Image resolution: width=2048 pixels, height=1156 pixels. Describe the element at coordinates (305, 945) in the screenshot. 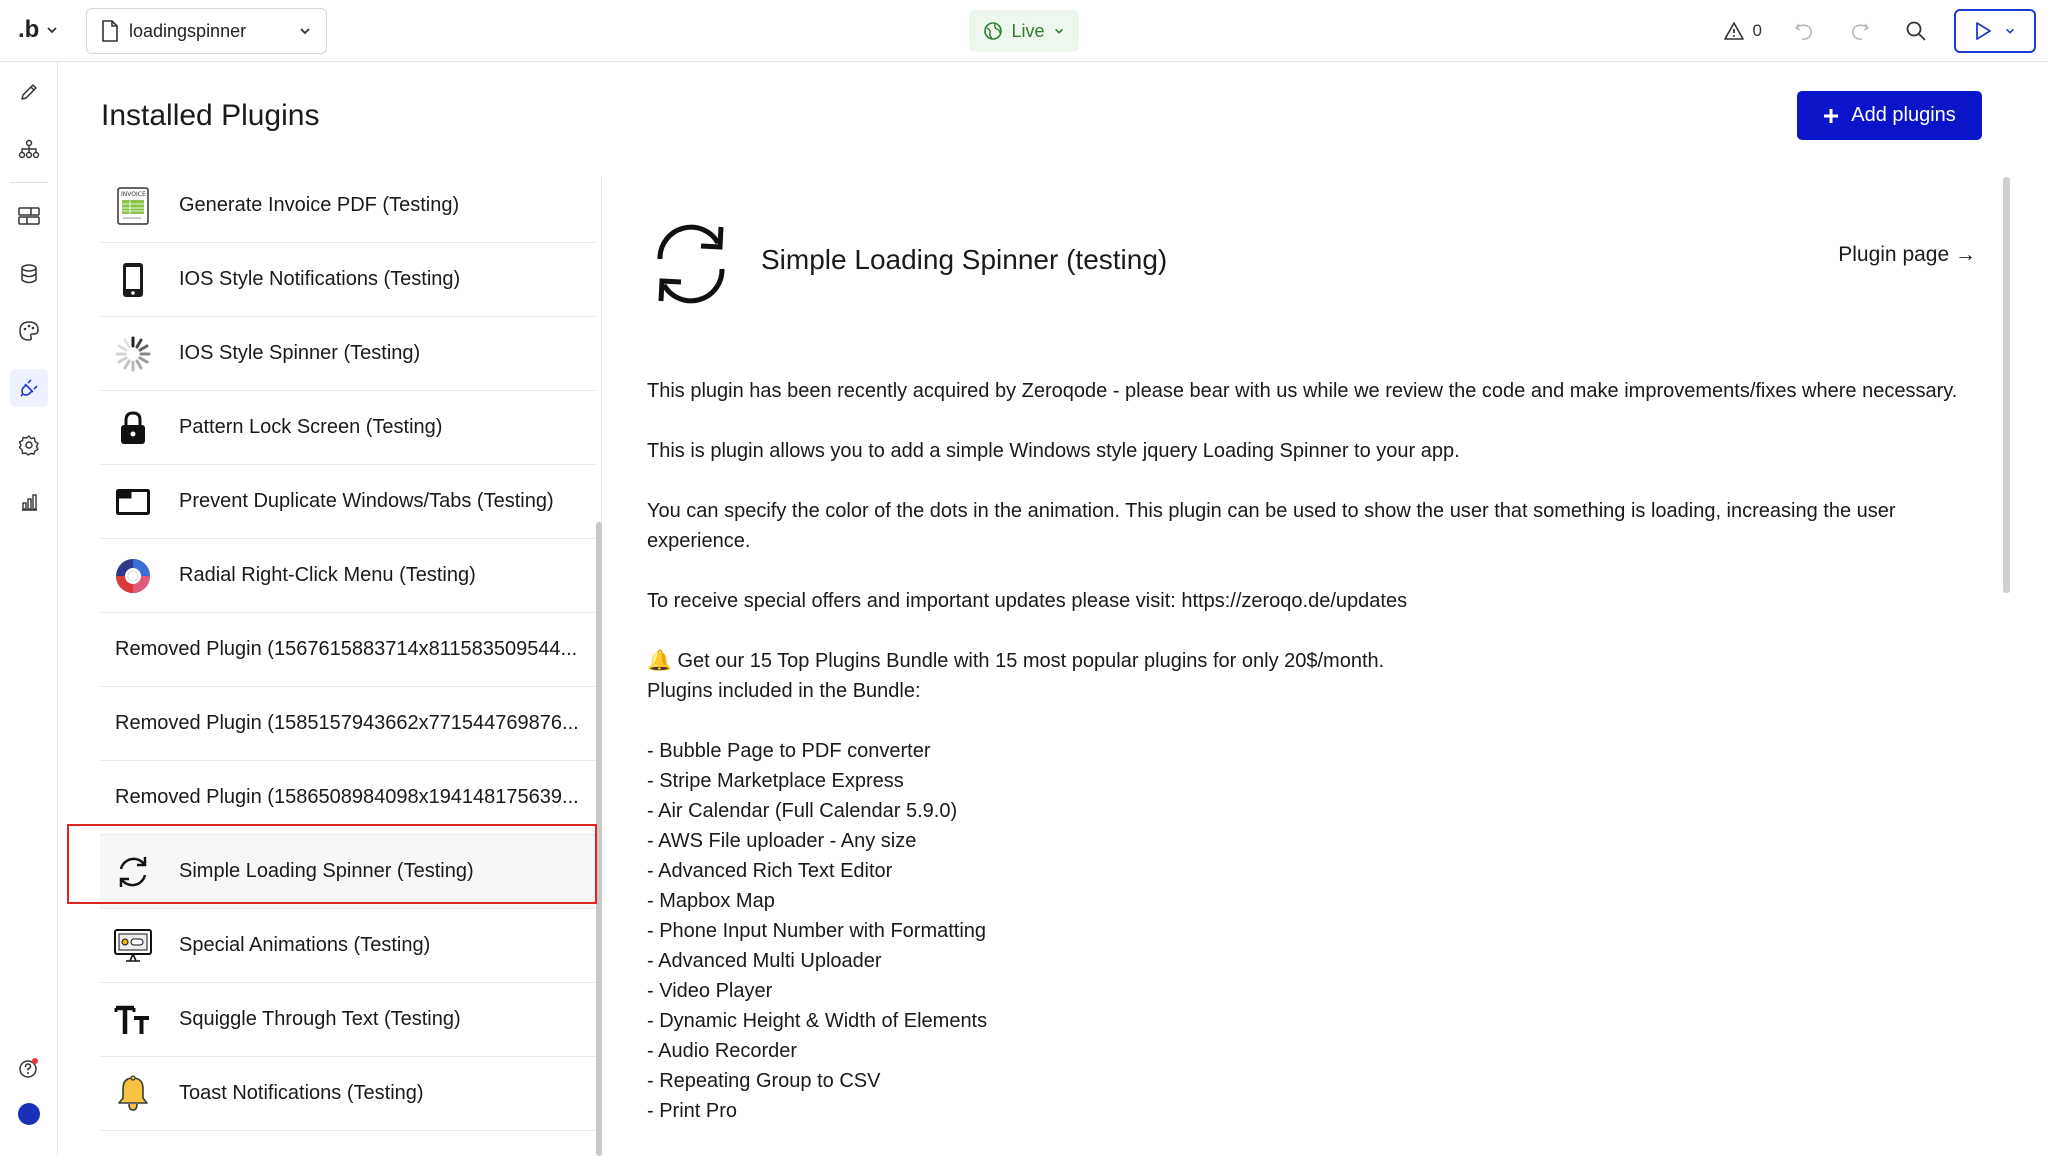

I see `plugin-name: Special Animations (Testing)` at that location.